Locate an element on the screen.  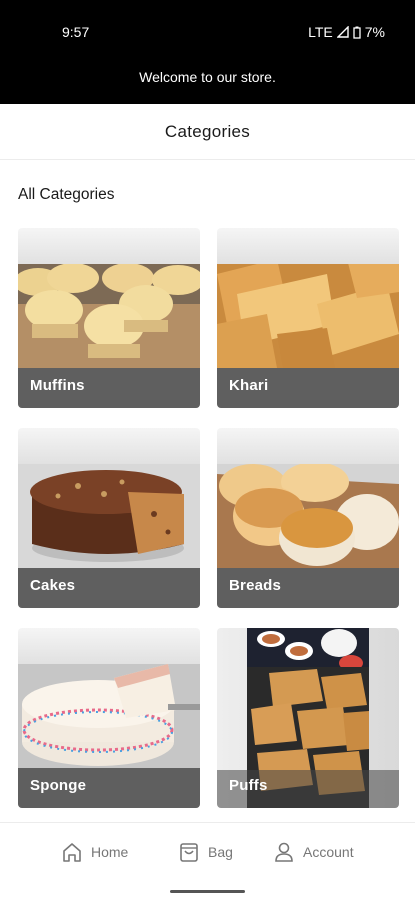
signal-icon is located at coordinates (342, 32).